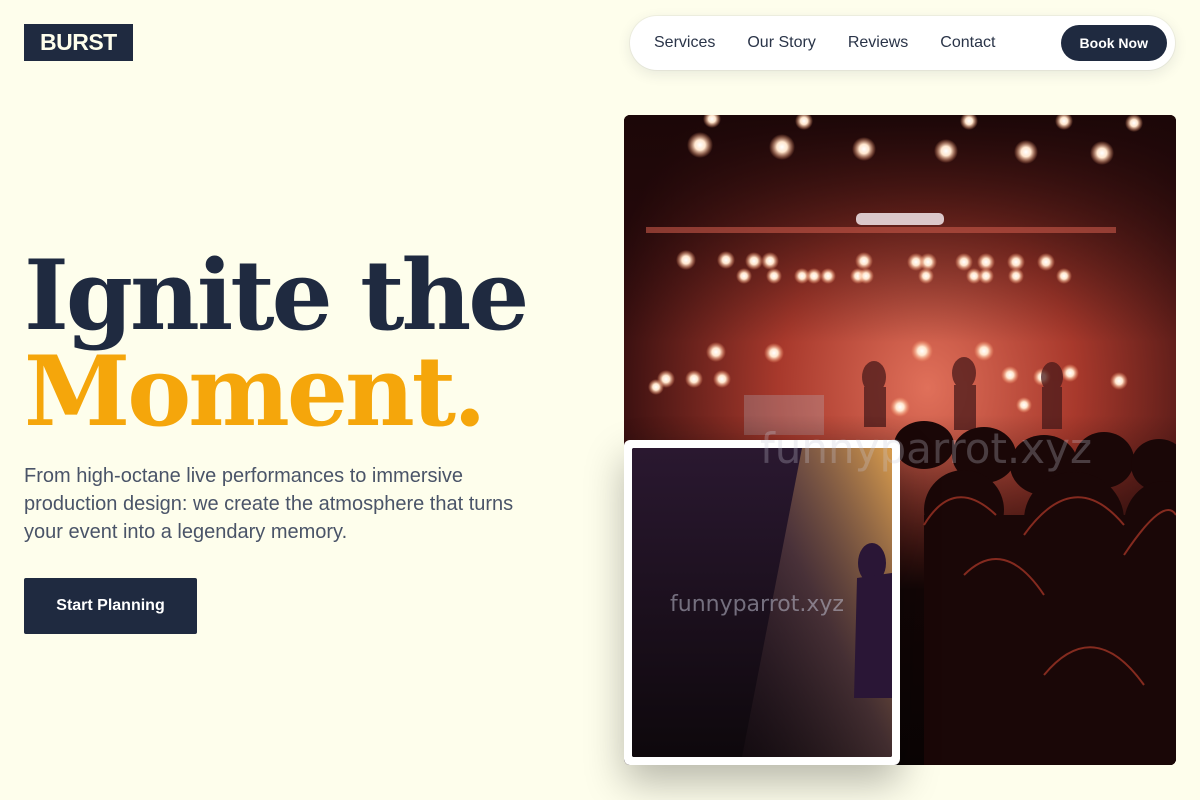  Describe the element at coordinates (110, 606) in the screenshot. I see `start-planning-button: Start Planning` at that location.